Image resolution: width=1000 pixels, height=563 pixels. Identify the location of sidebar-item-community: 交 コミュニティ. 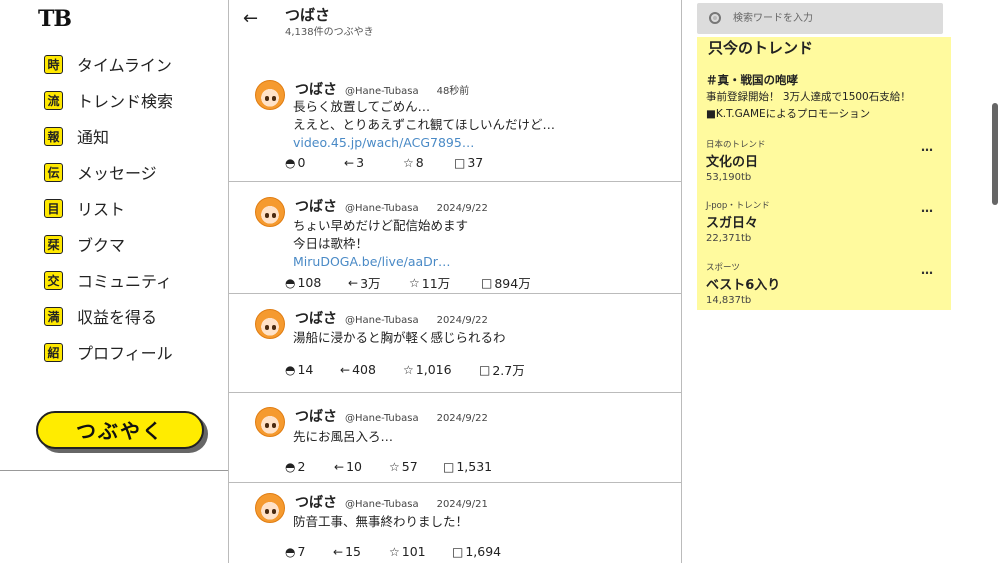
(108, 280).